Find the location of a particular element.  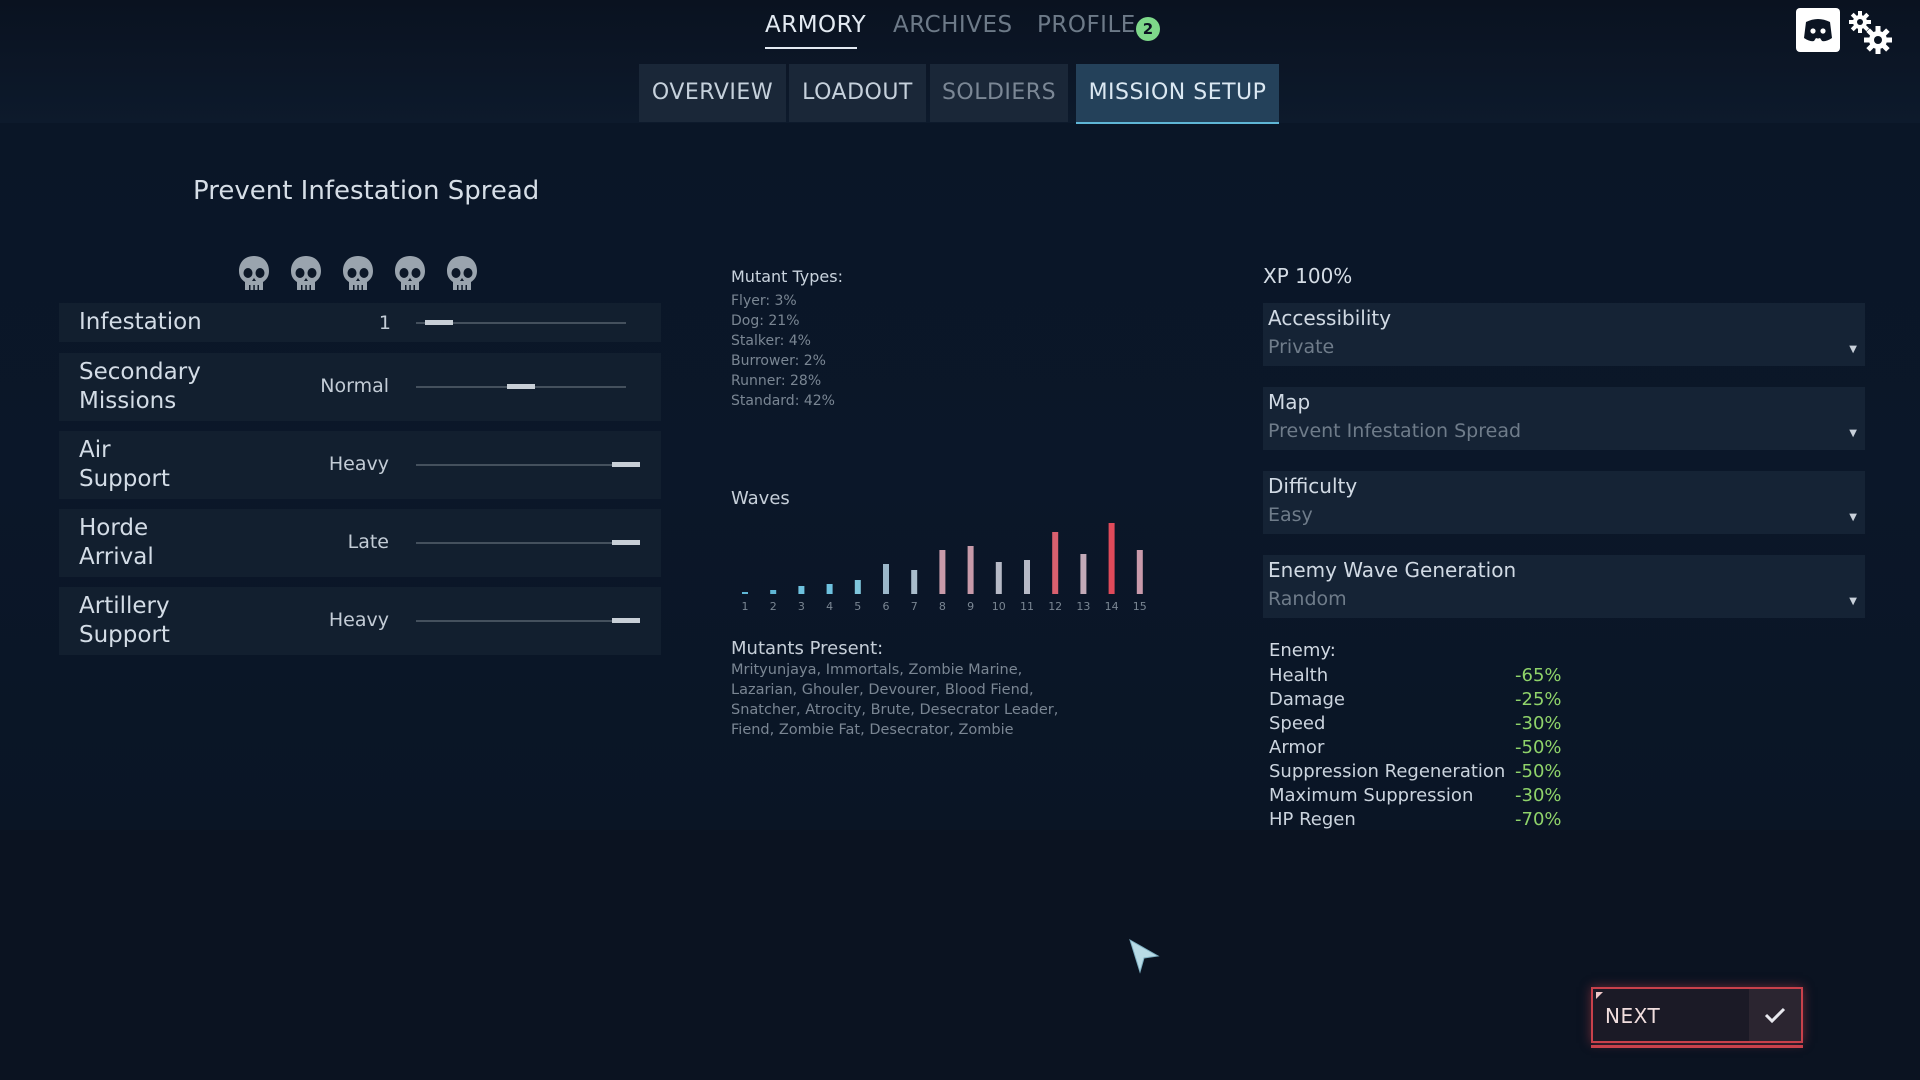

setting-label: Artillery Support is located at coordinates (124, 620).